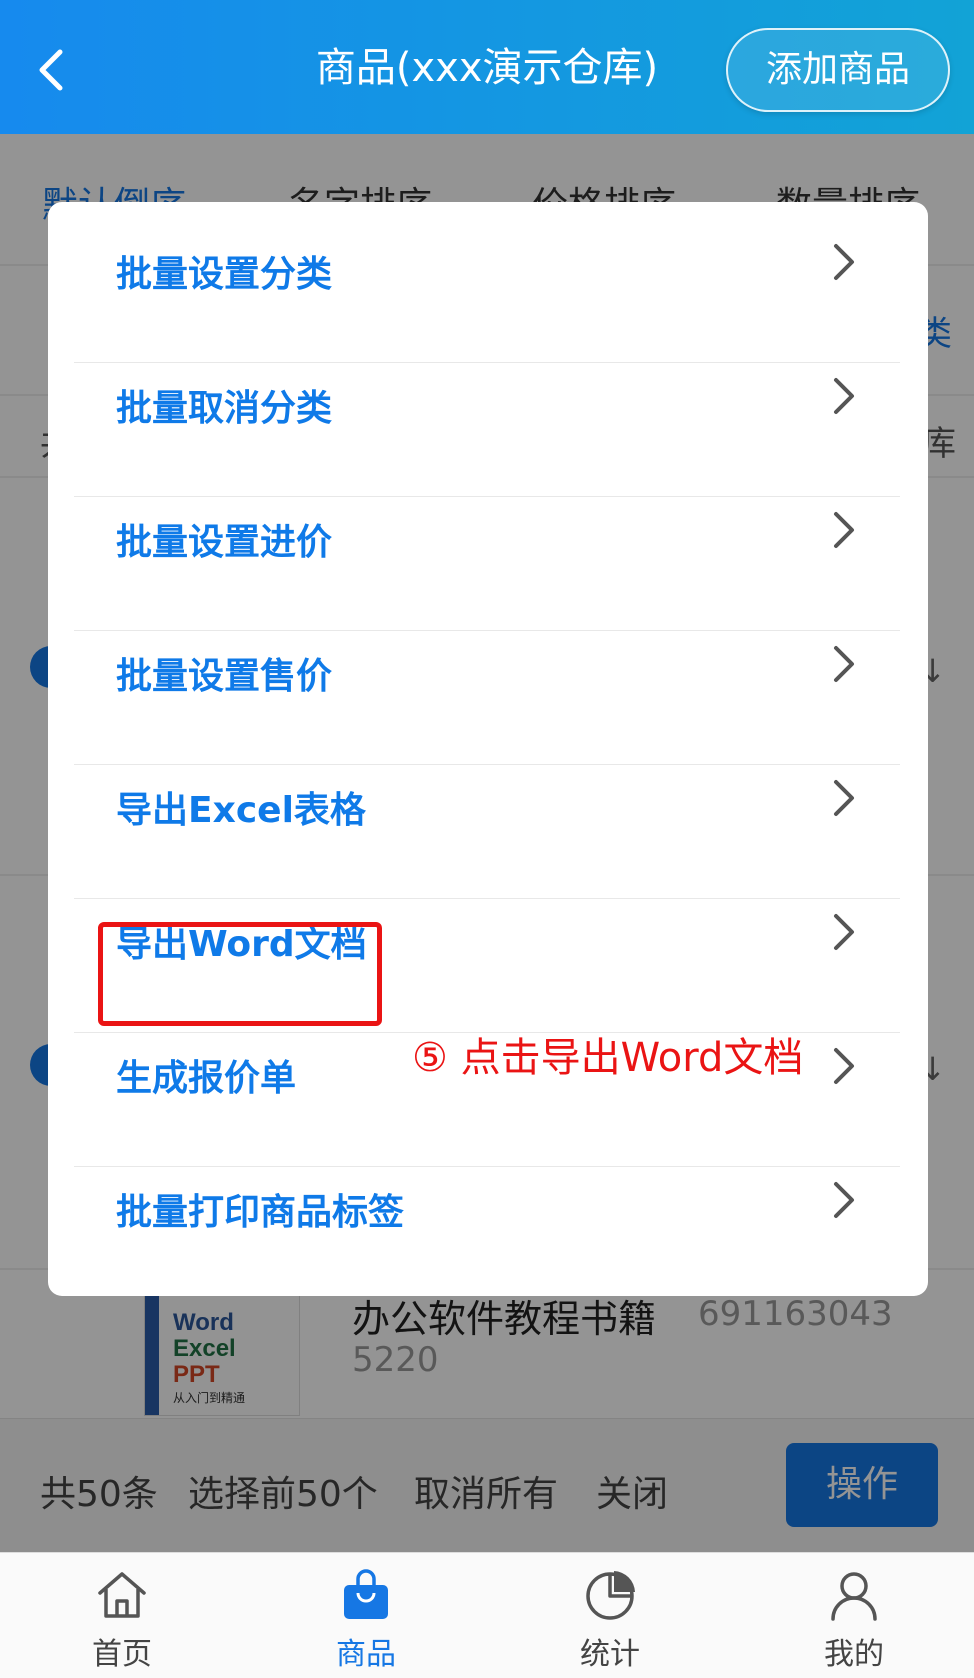  Describe the element at coordinates (241, 810) in the screenshot. I see `menu-item-label: 导出Excel表格` at that location.